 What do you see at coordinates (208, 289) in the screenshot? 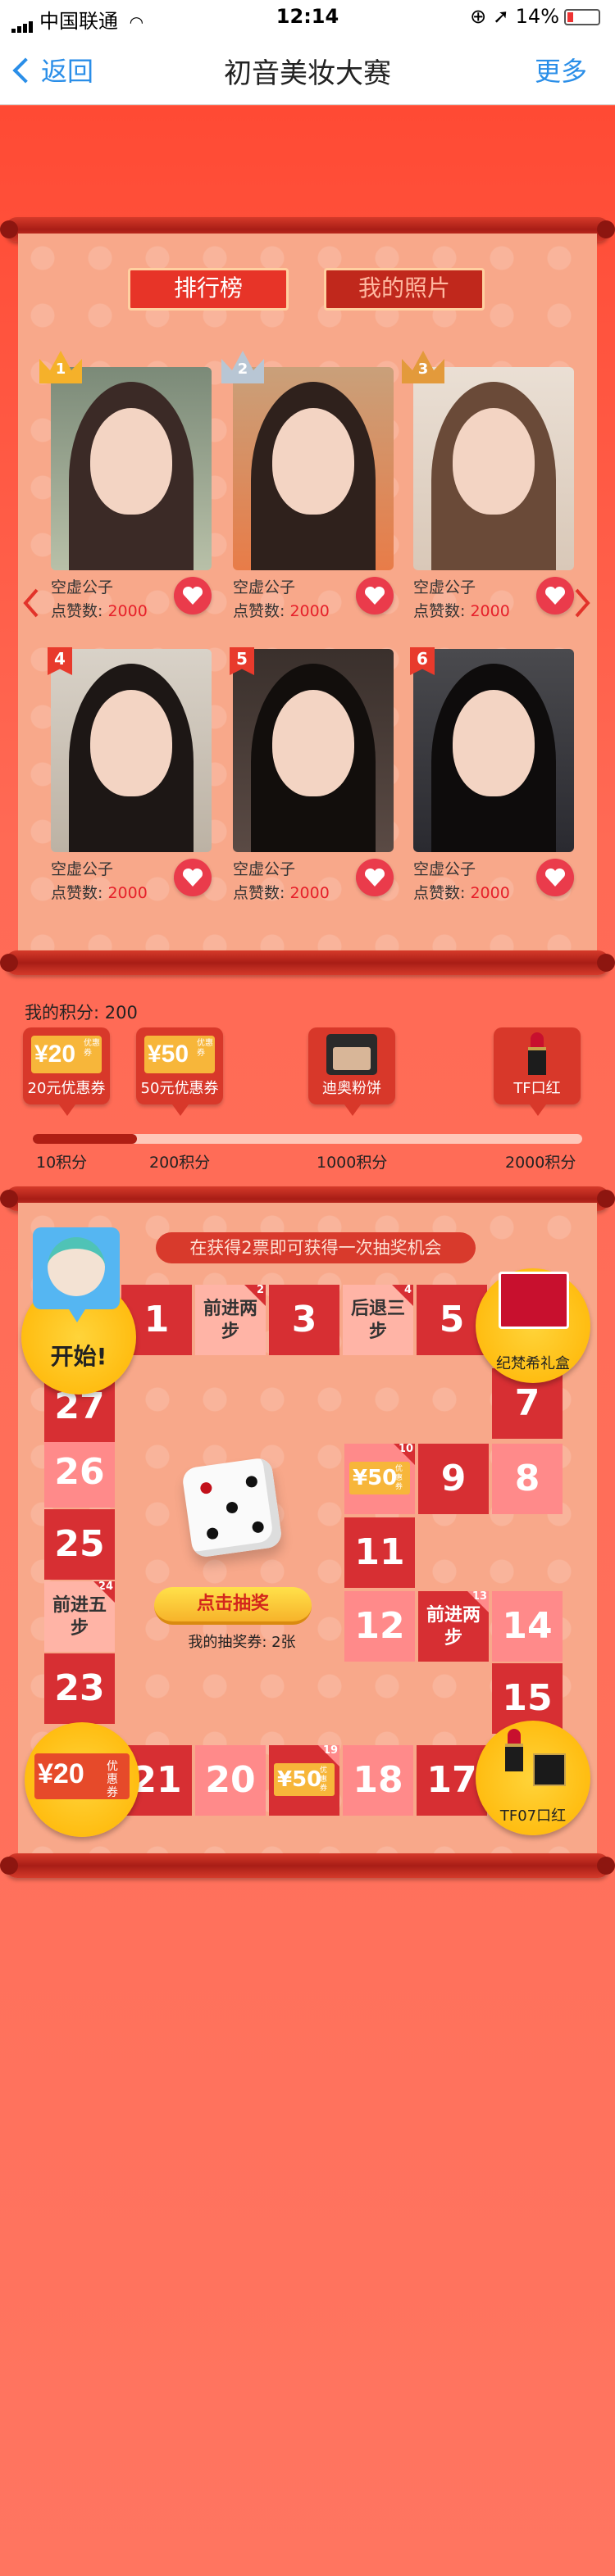
I see `tab-ranking: 排行榜` at bounding box center [208, 289].